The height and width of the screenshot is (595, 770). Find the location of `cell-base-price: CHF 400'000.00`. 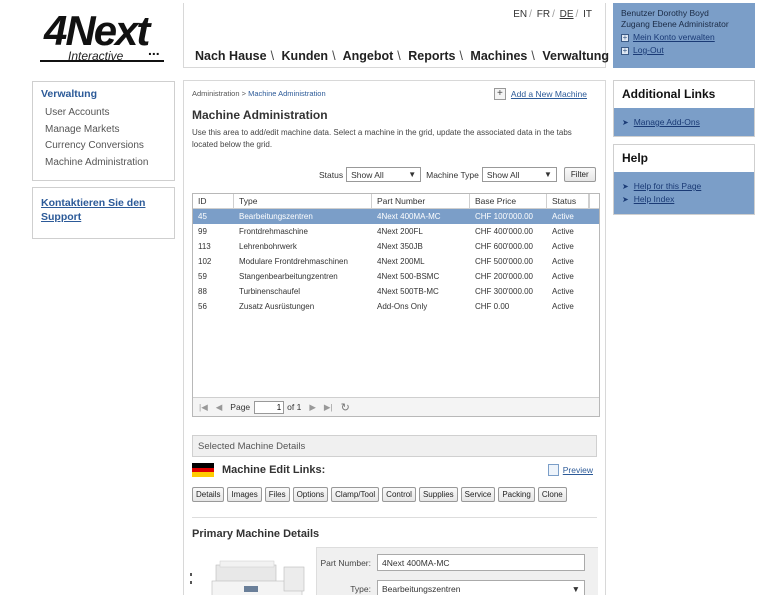

cell-base-price: CHF 400'000.00 is located at coordinates (504, 231).